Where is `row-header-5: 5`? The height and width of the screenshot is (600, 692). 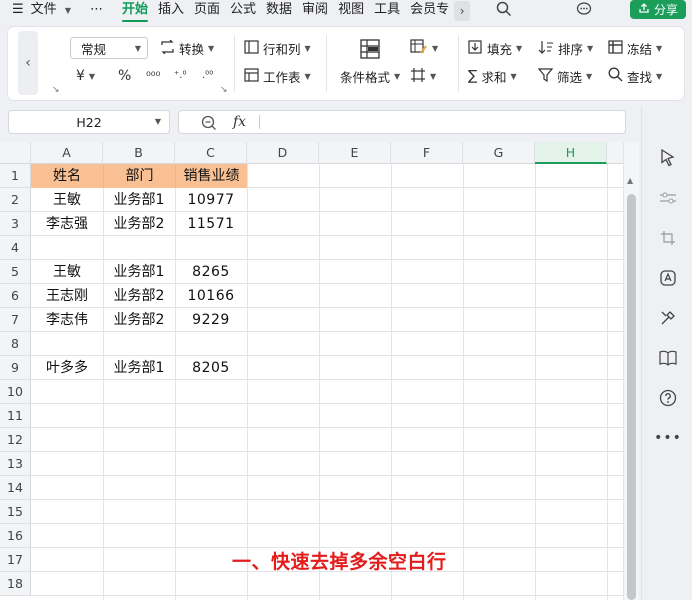 row-header-5: 5 is located at coordinates (15, 272).